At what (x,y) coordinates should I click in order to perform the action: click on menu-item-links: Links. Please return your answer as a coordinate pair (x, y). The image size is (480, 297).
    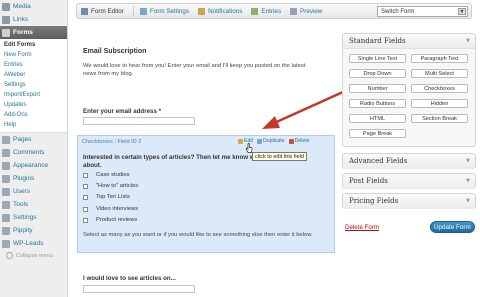
    Looking at the image, I should click on (33, 19).